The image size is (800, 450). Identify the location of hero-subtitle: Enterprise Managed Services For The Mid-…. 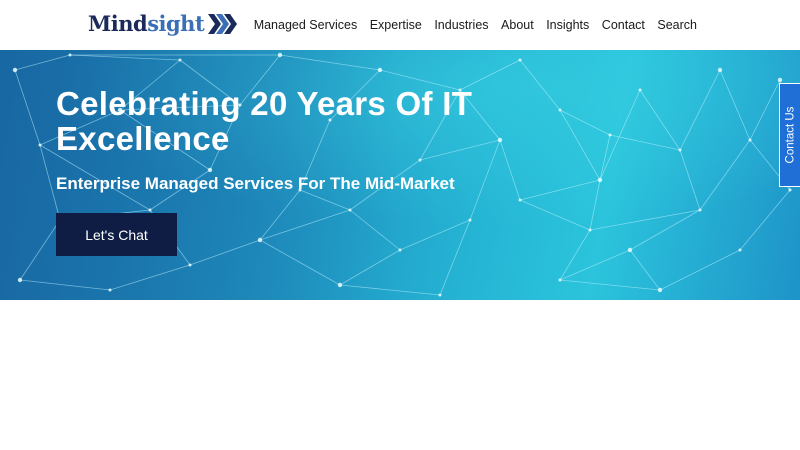
(255, 183).